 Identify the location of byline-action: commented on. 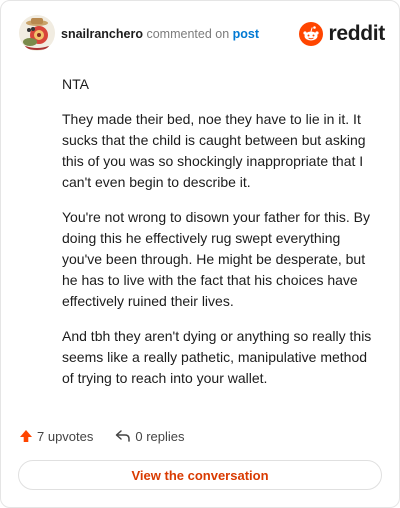
(188, 34).